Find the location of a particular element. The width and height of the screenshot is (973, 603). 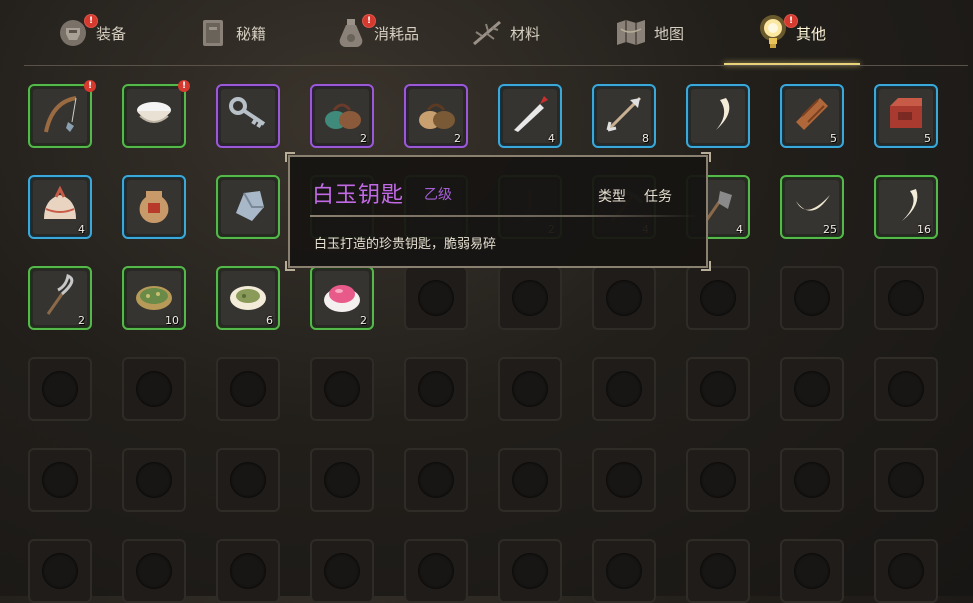

tab-label: 材料 is located at coordinates (525, 33).